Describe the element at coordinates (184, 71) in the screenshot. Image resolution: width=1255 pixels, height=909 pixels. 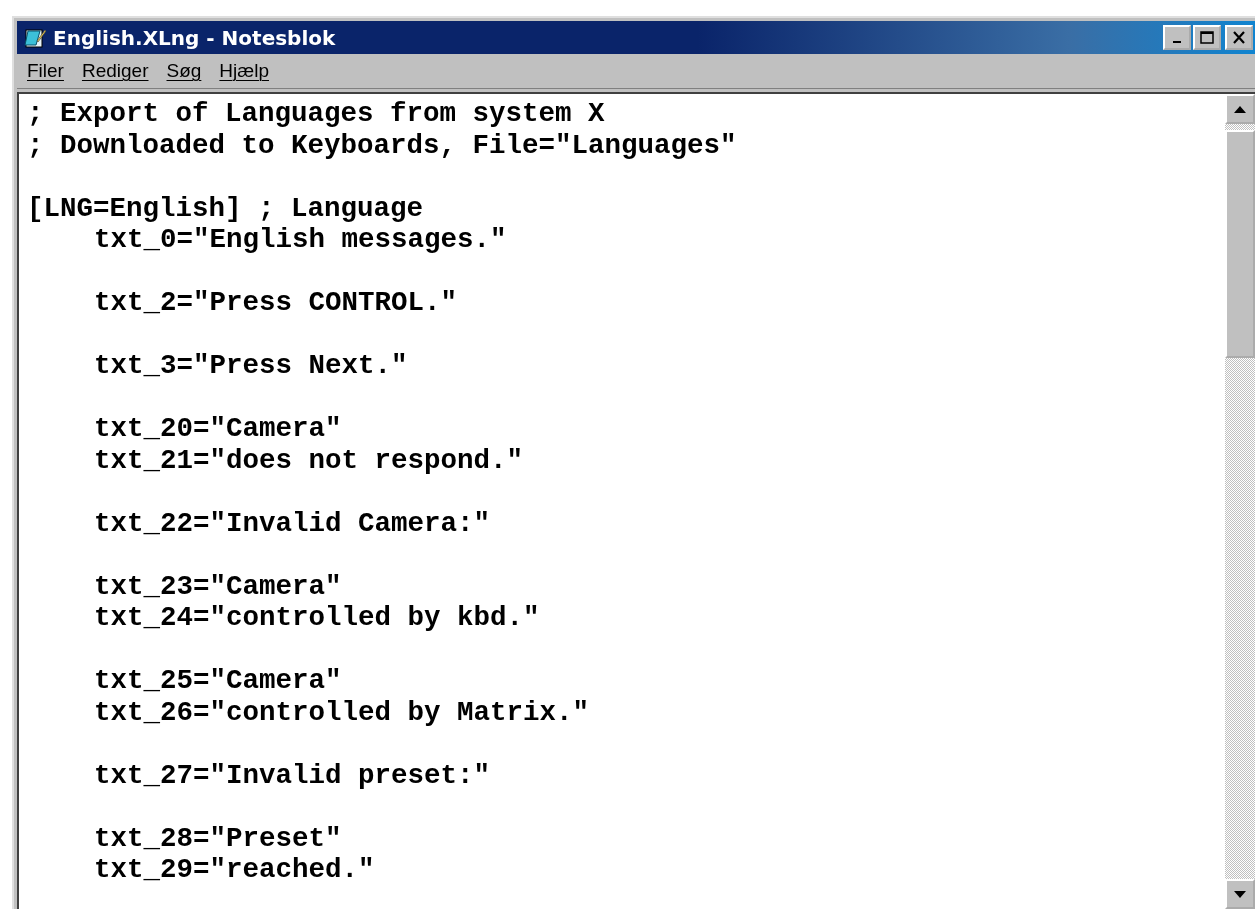
I see `menu-item: Søg` at that location.